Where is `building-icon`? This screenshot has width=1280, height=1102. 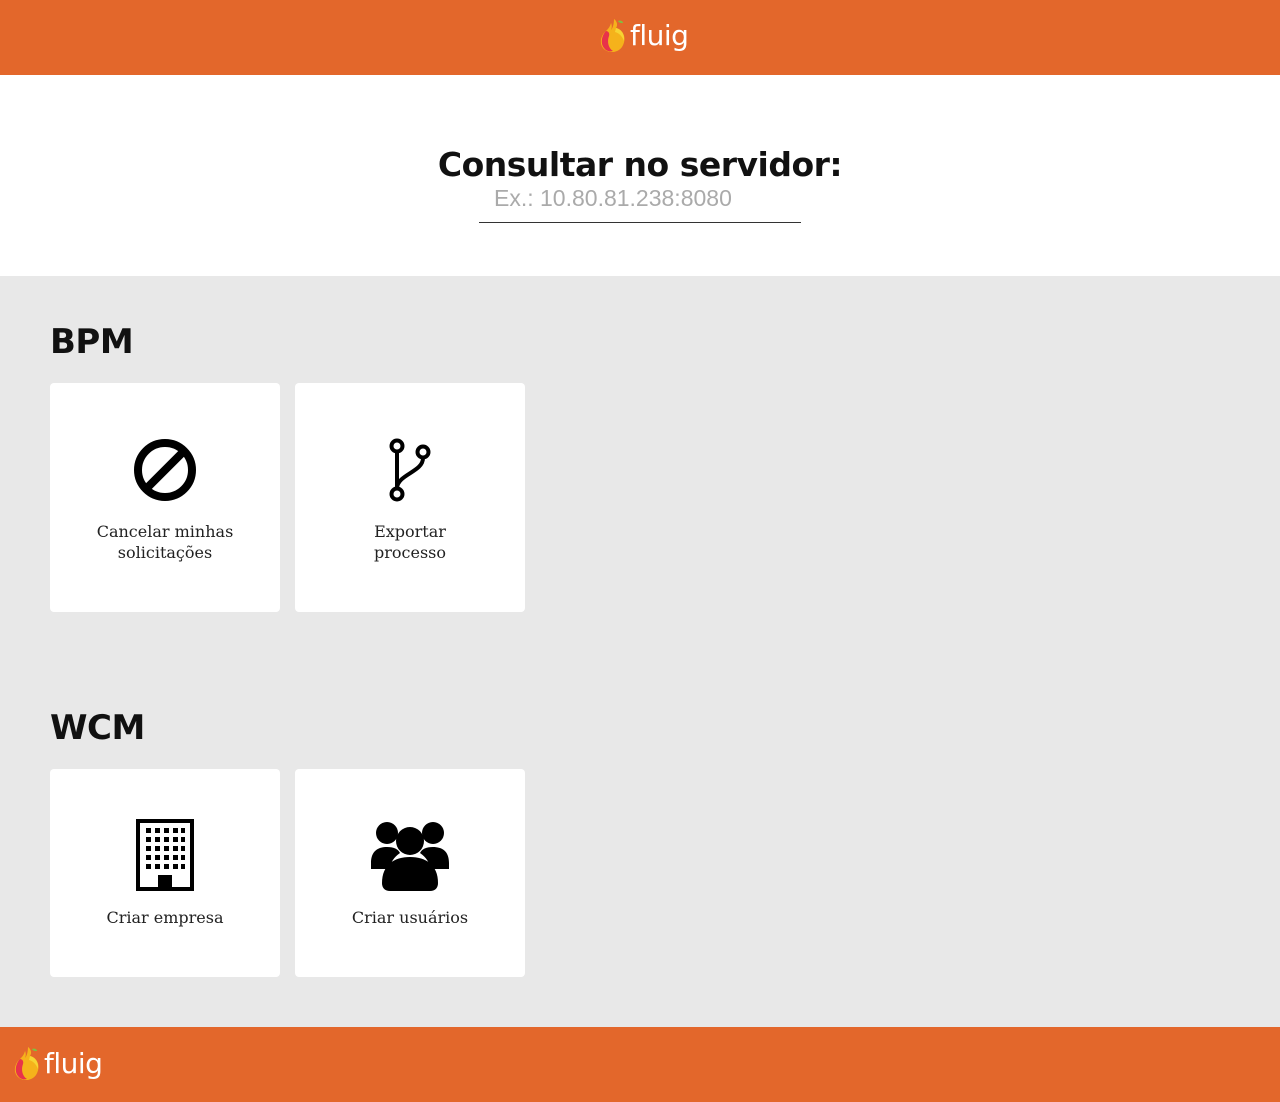 building-icon is located at coordinates (165, 855).